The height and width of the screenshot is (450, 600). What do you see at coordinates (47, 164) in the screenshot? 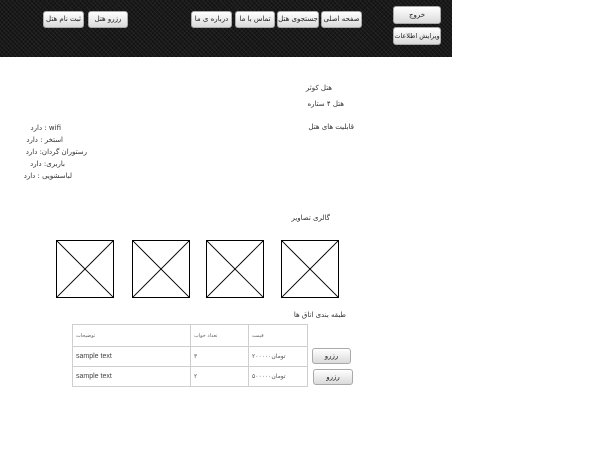
I see `feature-item: باربری: دارد` at bounding box center [47, 164].